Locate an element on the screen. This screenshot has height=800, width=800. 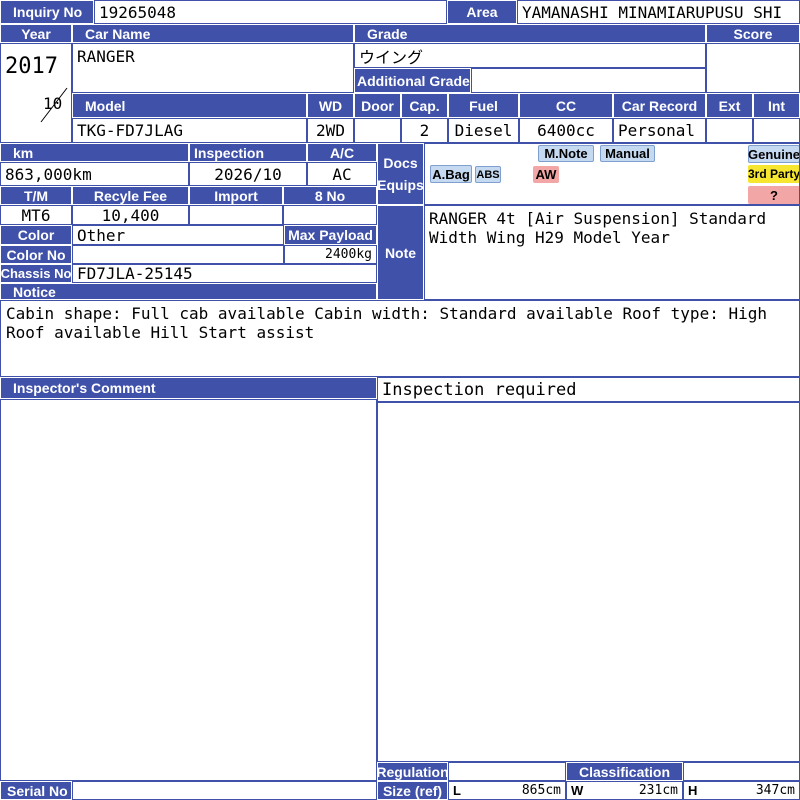
badge-abag: A.Bag is located at coordinates (451, 174).